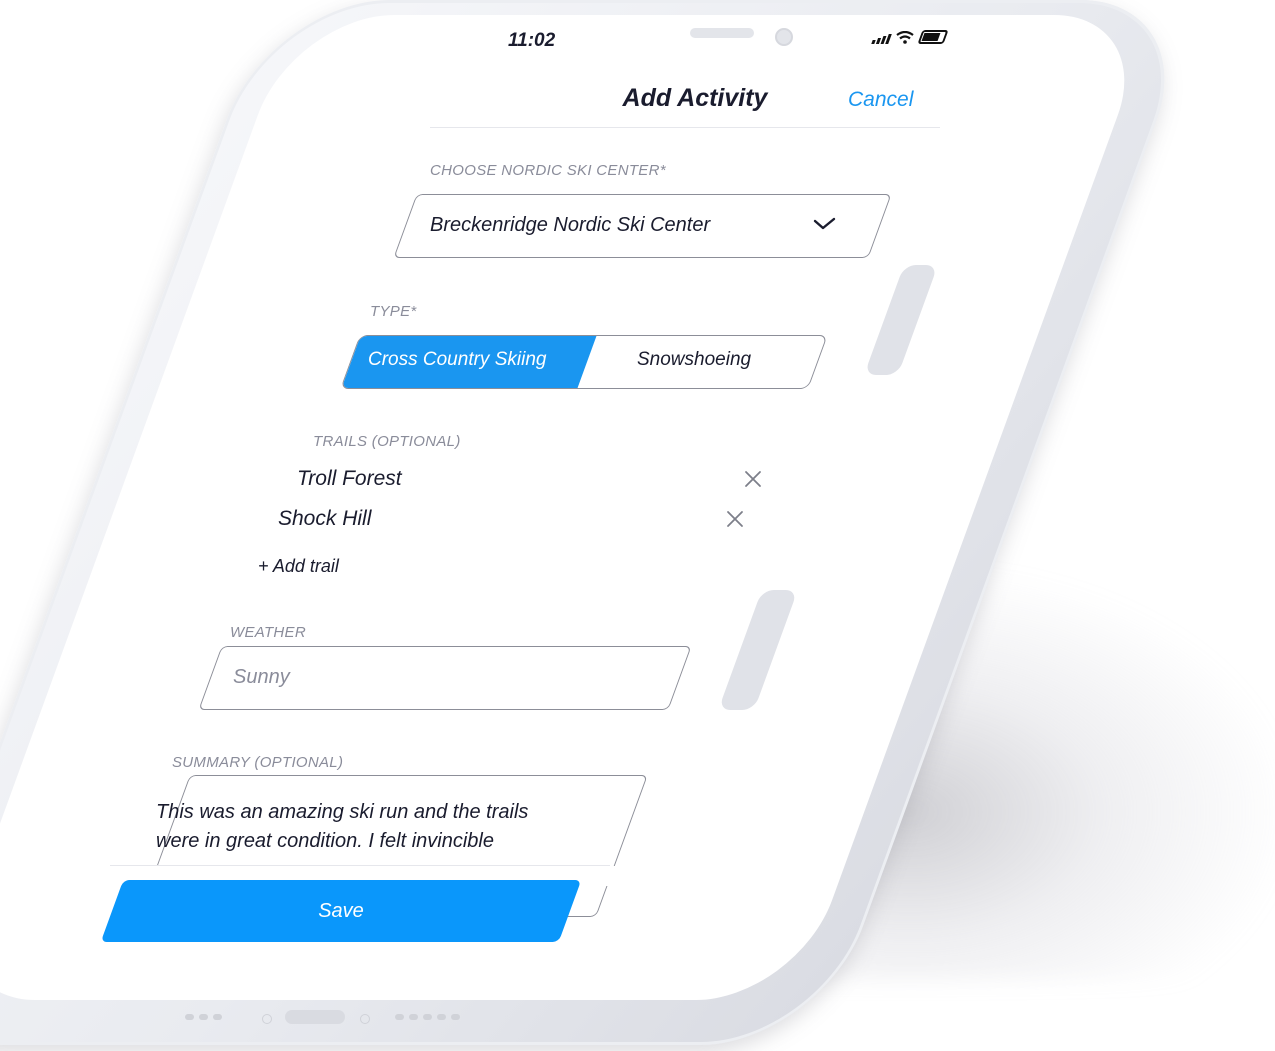 The height and width of the screenshot is (1051, 1275). What do you see at coordinates (905, 37) in the screenshot?
I see `wifi-icon` at bounding box center [905, 37].